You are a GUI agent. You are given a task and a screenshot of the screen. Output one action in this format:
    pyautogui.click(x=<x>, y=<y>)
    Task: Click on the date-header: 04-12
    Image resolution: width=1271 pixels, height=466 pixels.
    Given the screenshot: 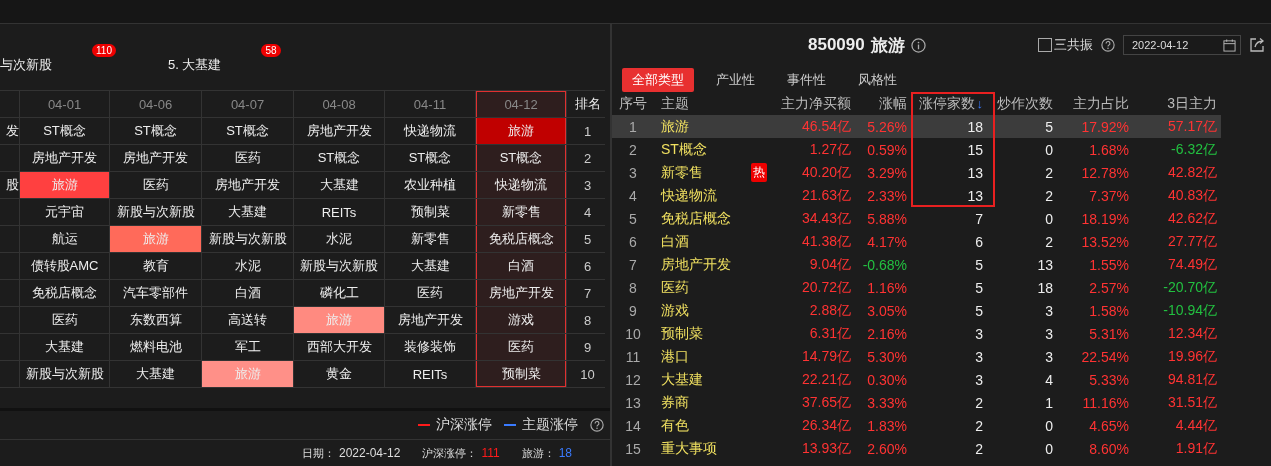 What is the action you would take?
    pyautogui.click(x=521, y=104)
    